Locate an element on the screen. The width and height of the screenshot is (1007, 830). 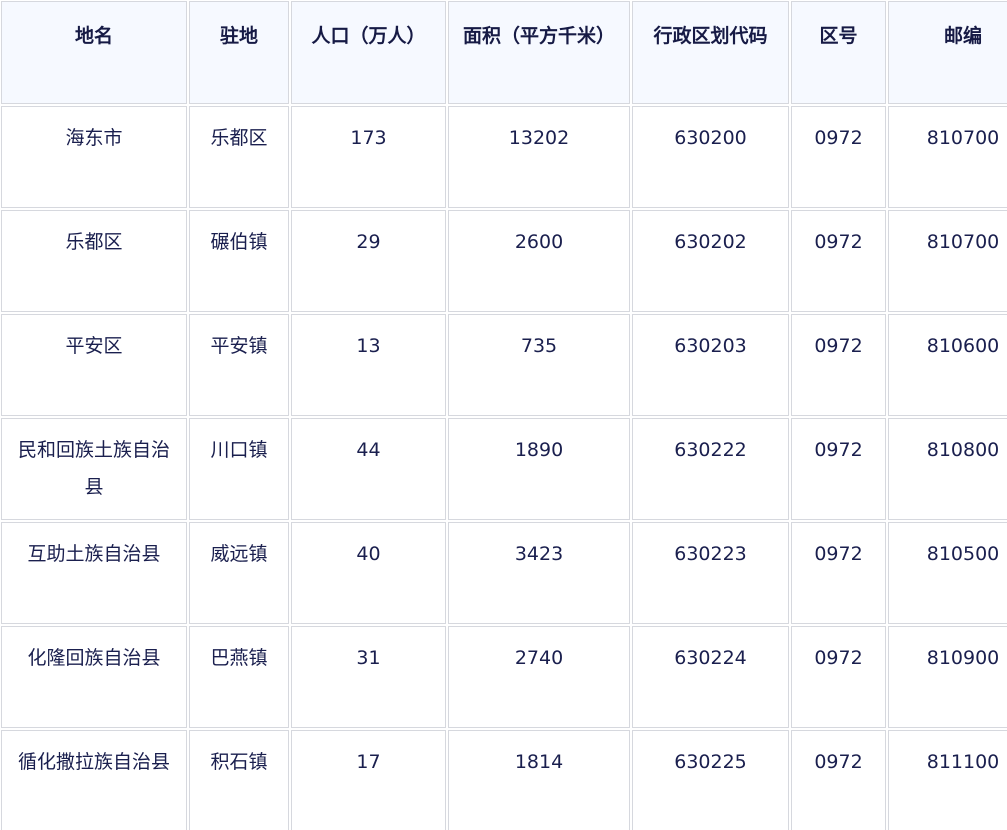
cell-place-name: 互助土族自治县 is located at coordinates (94, 573).